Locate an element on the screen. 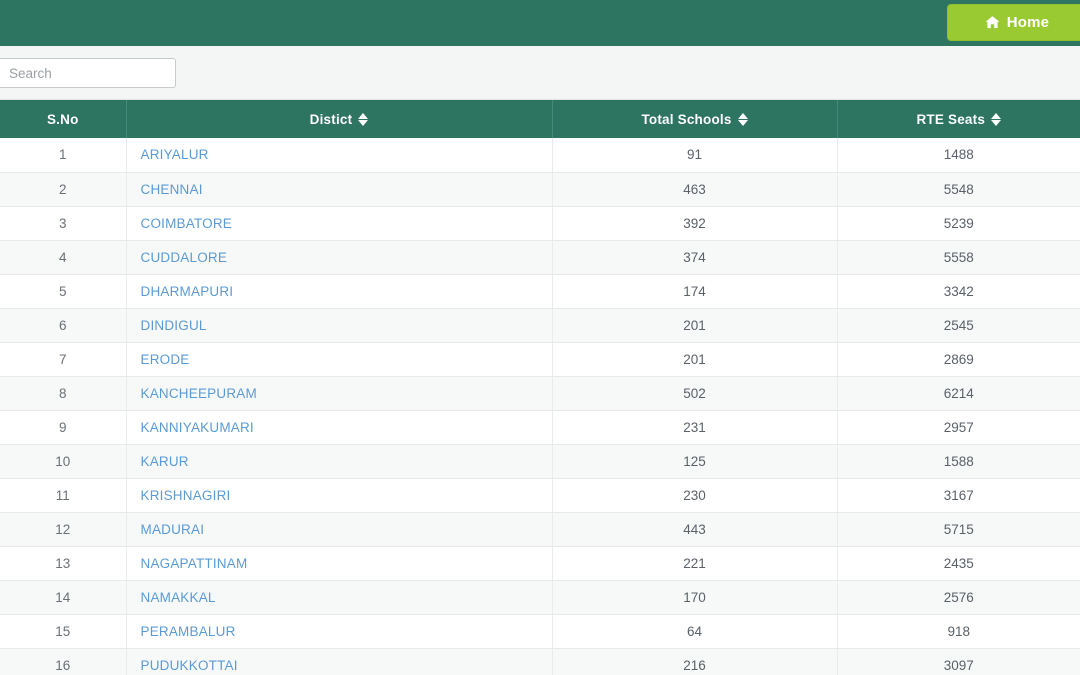  cell-total-schools: 230 is located at coordinates (695, 495).